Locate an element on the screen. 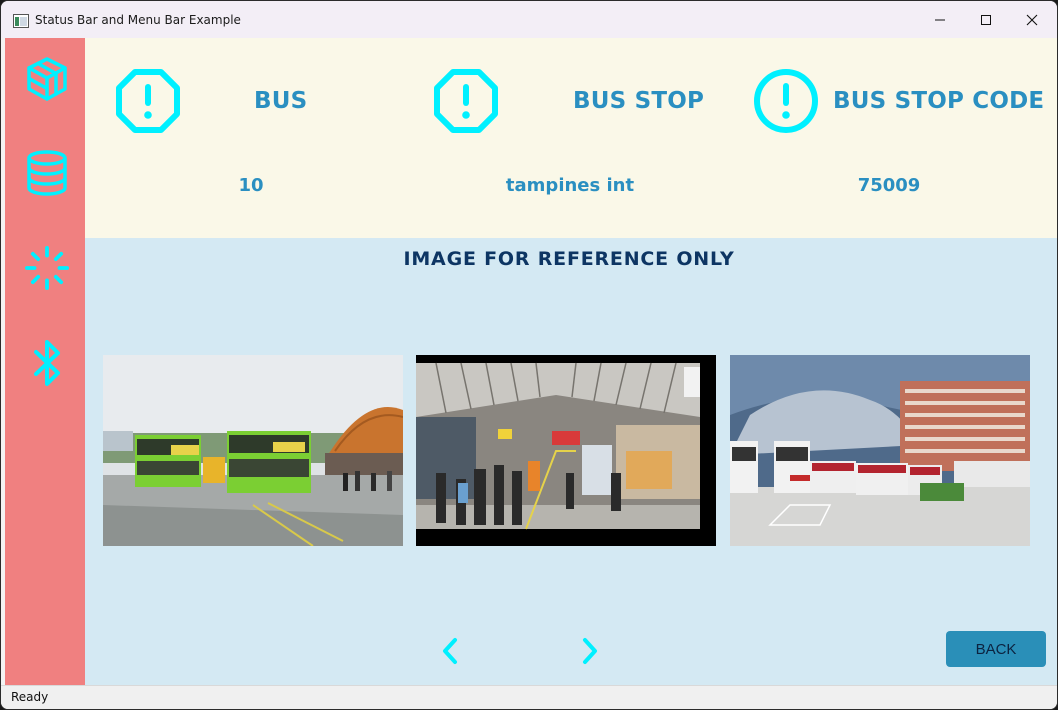 The width and height of the screenshot is (1058, 710). sidebar-item-cube is located at coordinates (47, 79).